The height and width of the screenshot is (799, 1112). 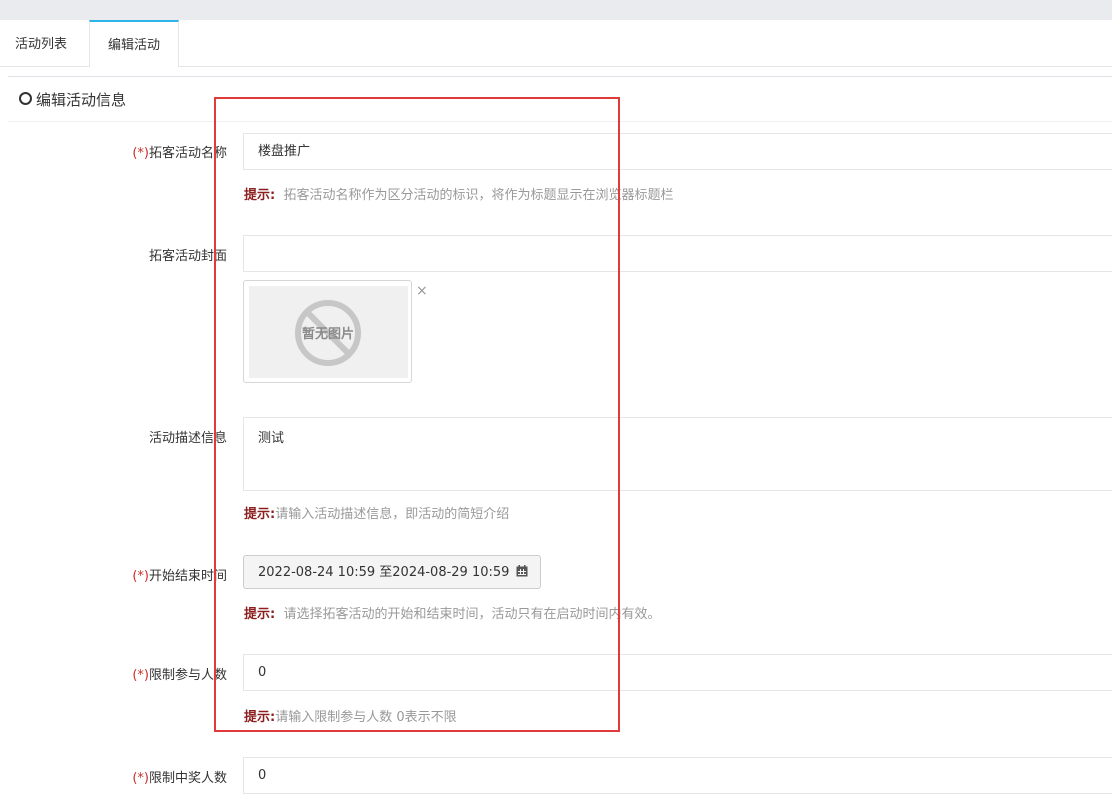 What do you see at coordinates (560, 99) in the screenshot?
I see `panel-header: 编辑活动信息` at bounding box center [560, 99].